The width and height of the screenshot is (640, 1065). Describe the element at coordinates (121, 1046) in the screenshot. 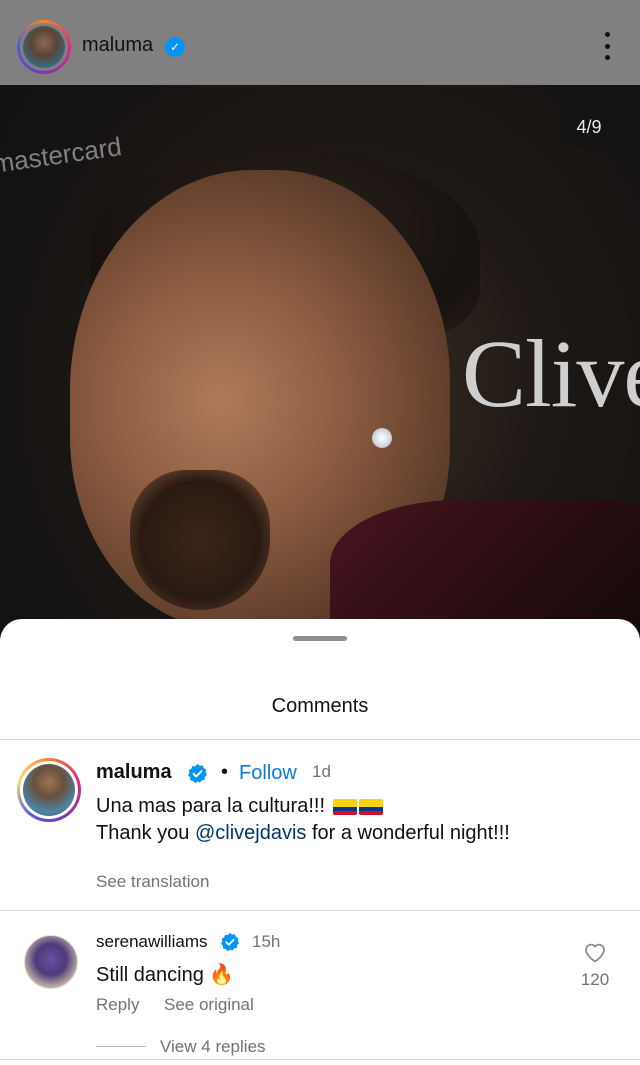

I see `replies-divider-line` at that location.